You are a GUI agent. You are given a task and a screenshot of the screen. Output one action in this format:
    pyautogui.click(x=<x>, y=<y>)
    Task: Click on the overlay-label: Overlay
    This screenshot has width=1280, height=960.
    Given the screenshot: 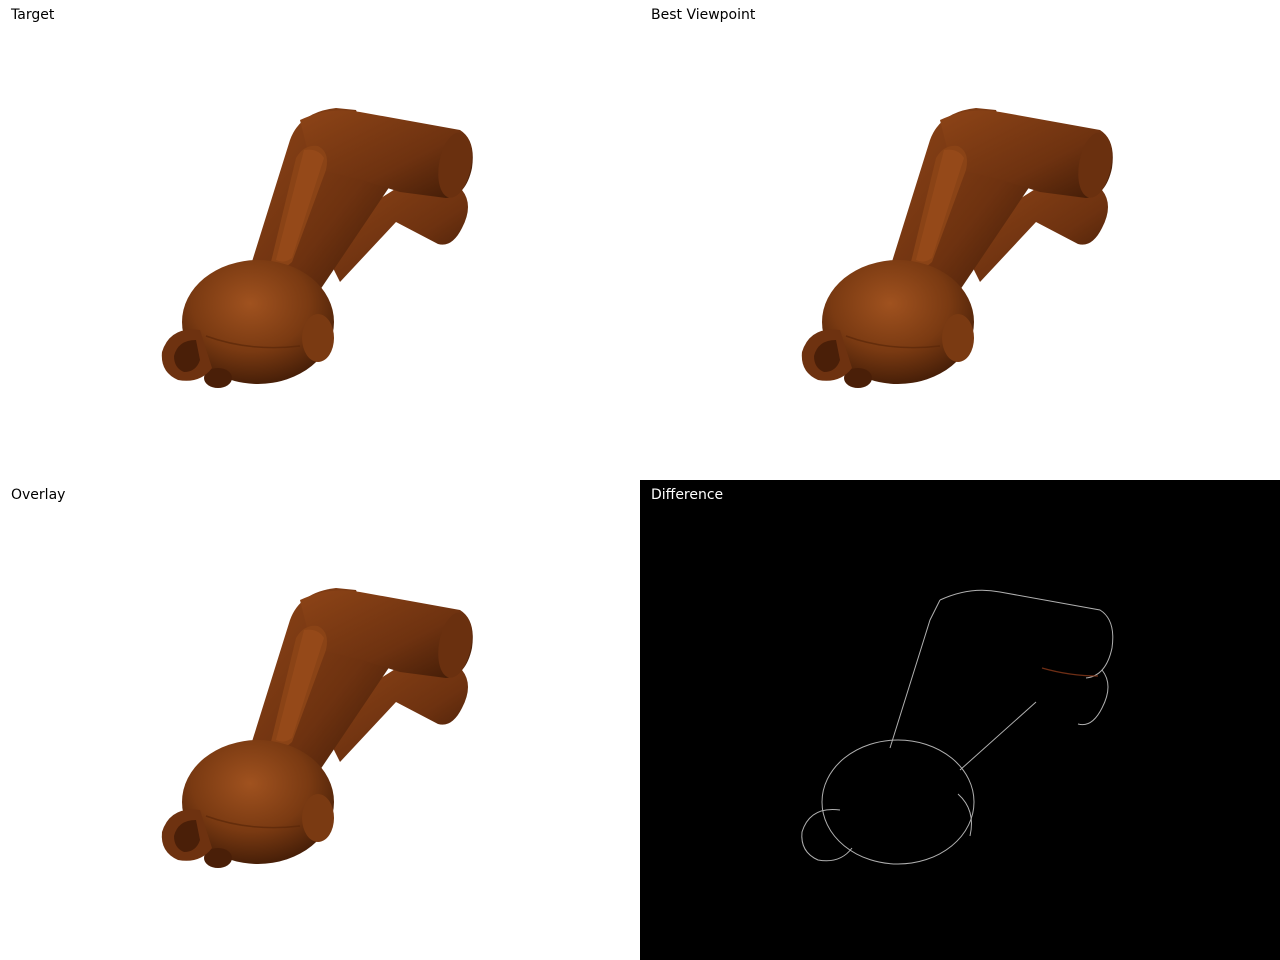 What is the action you would take?
    pyautogui.click(x=38, y=495)
    